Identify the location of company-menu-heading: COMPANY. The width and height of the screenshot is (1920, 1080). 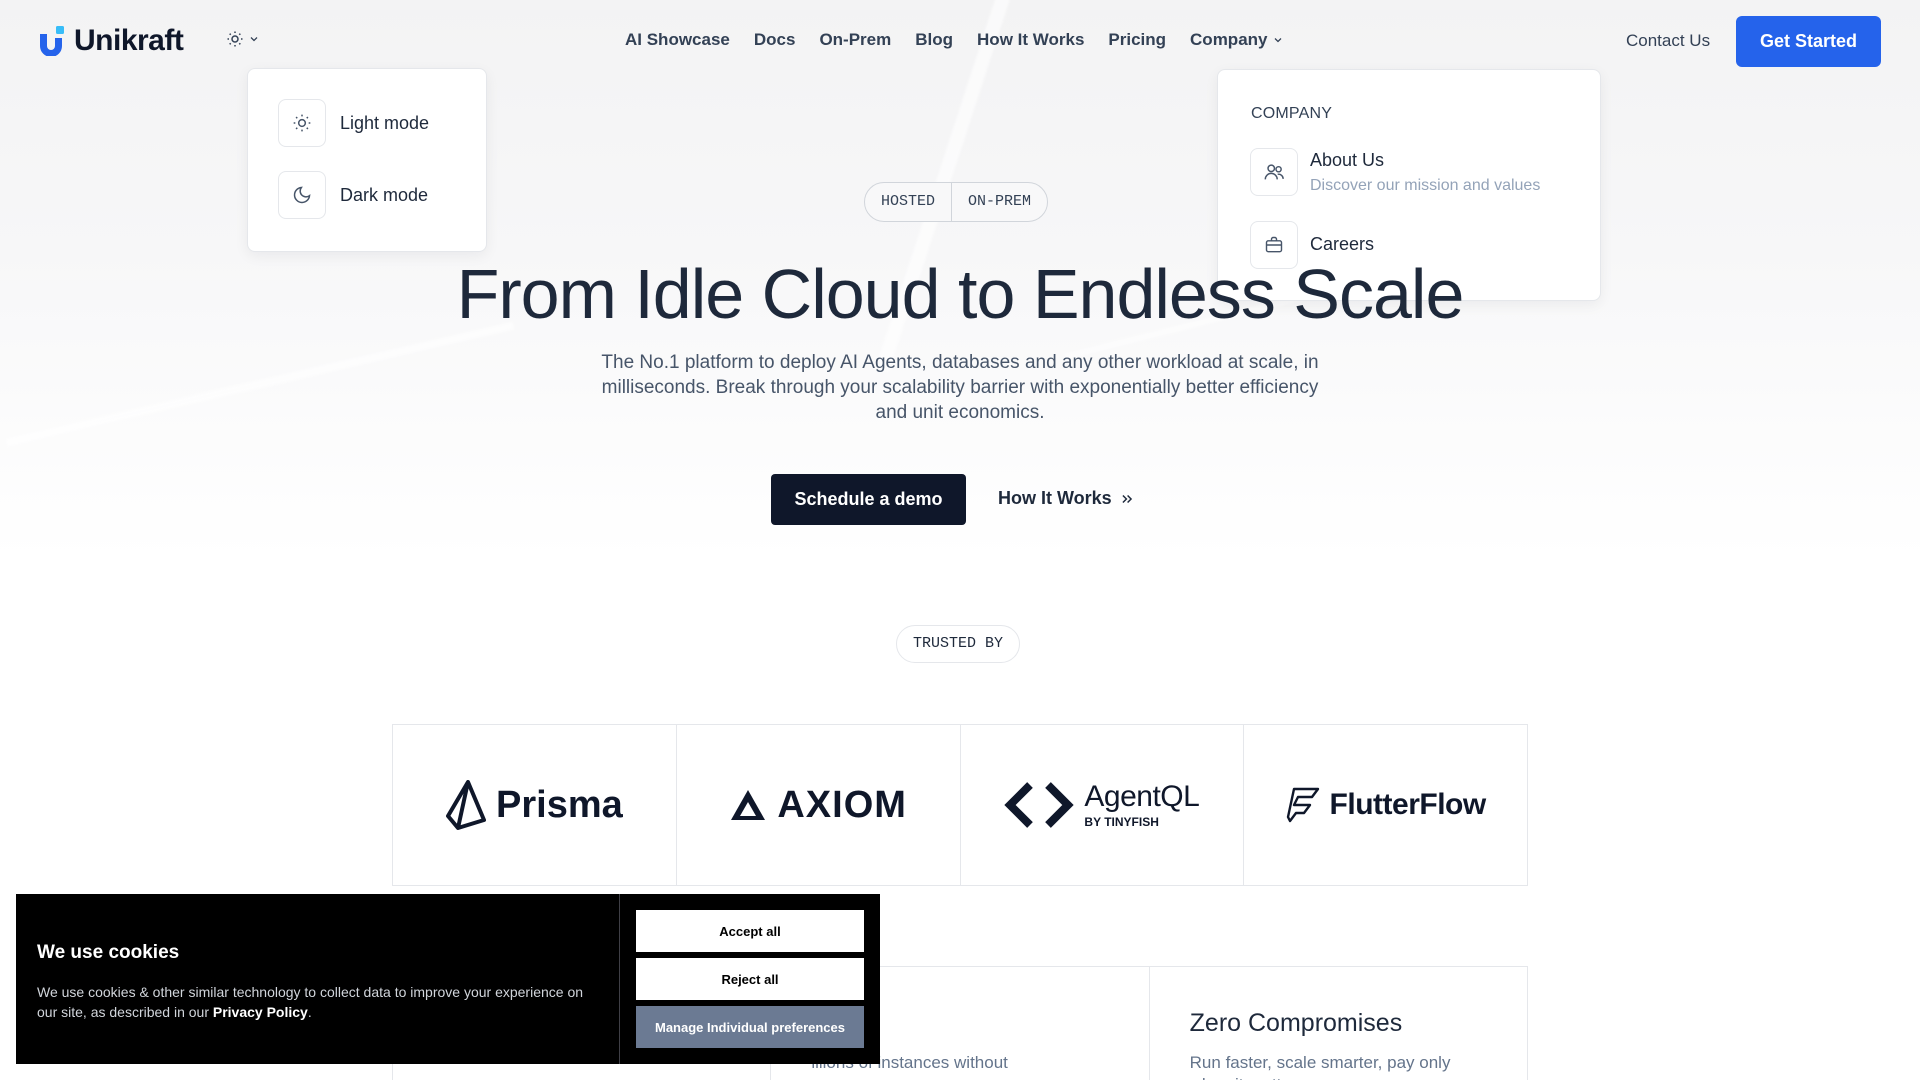
(1292, 113).